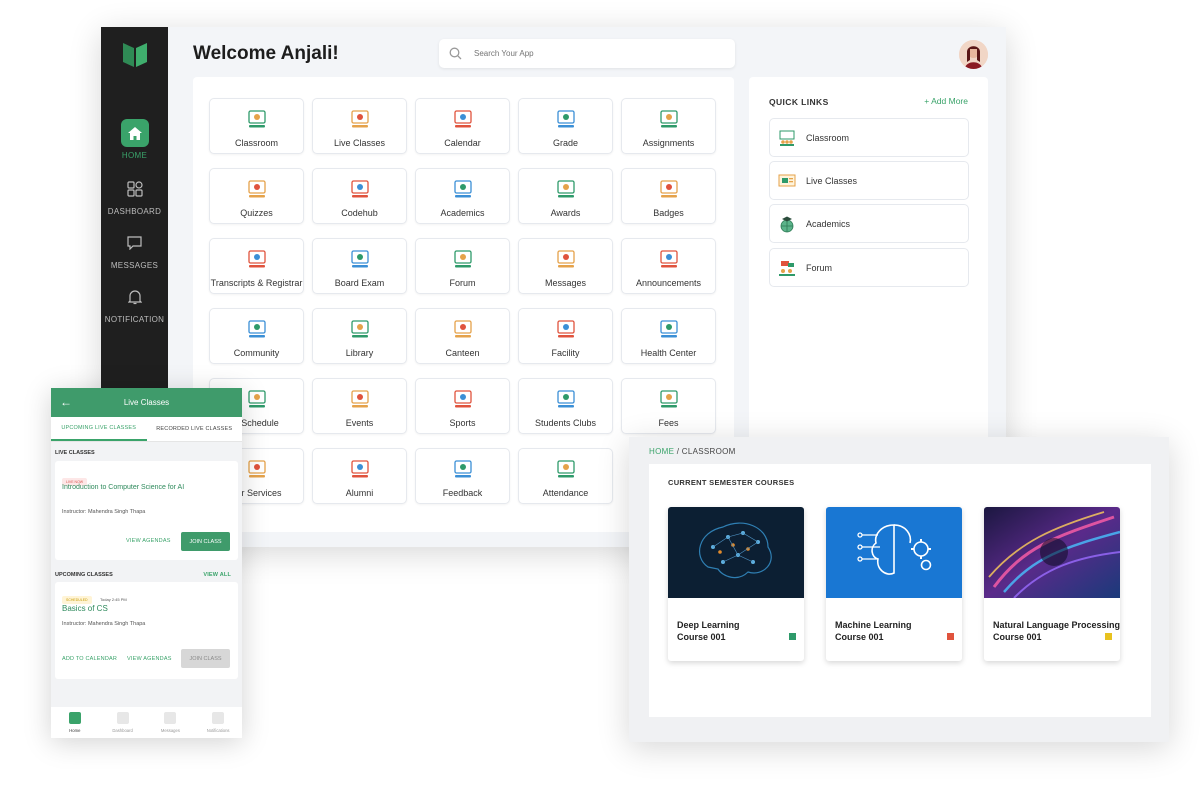 The height and width of the screenshot is (800, 1200). I want to click on app-tile-community: Community, so click(256, 336).